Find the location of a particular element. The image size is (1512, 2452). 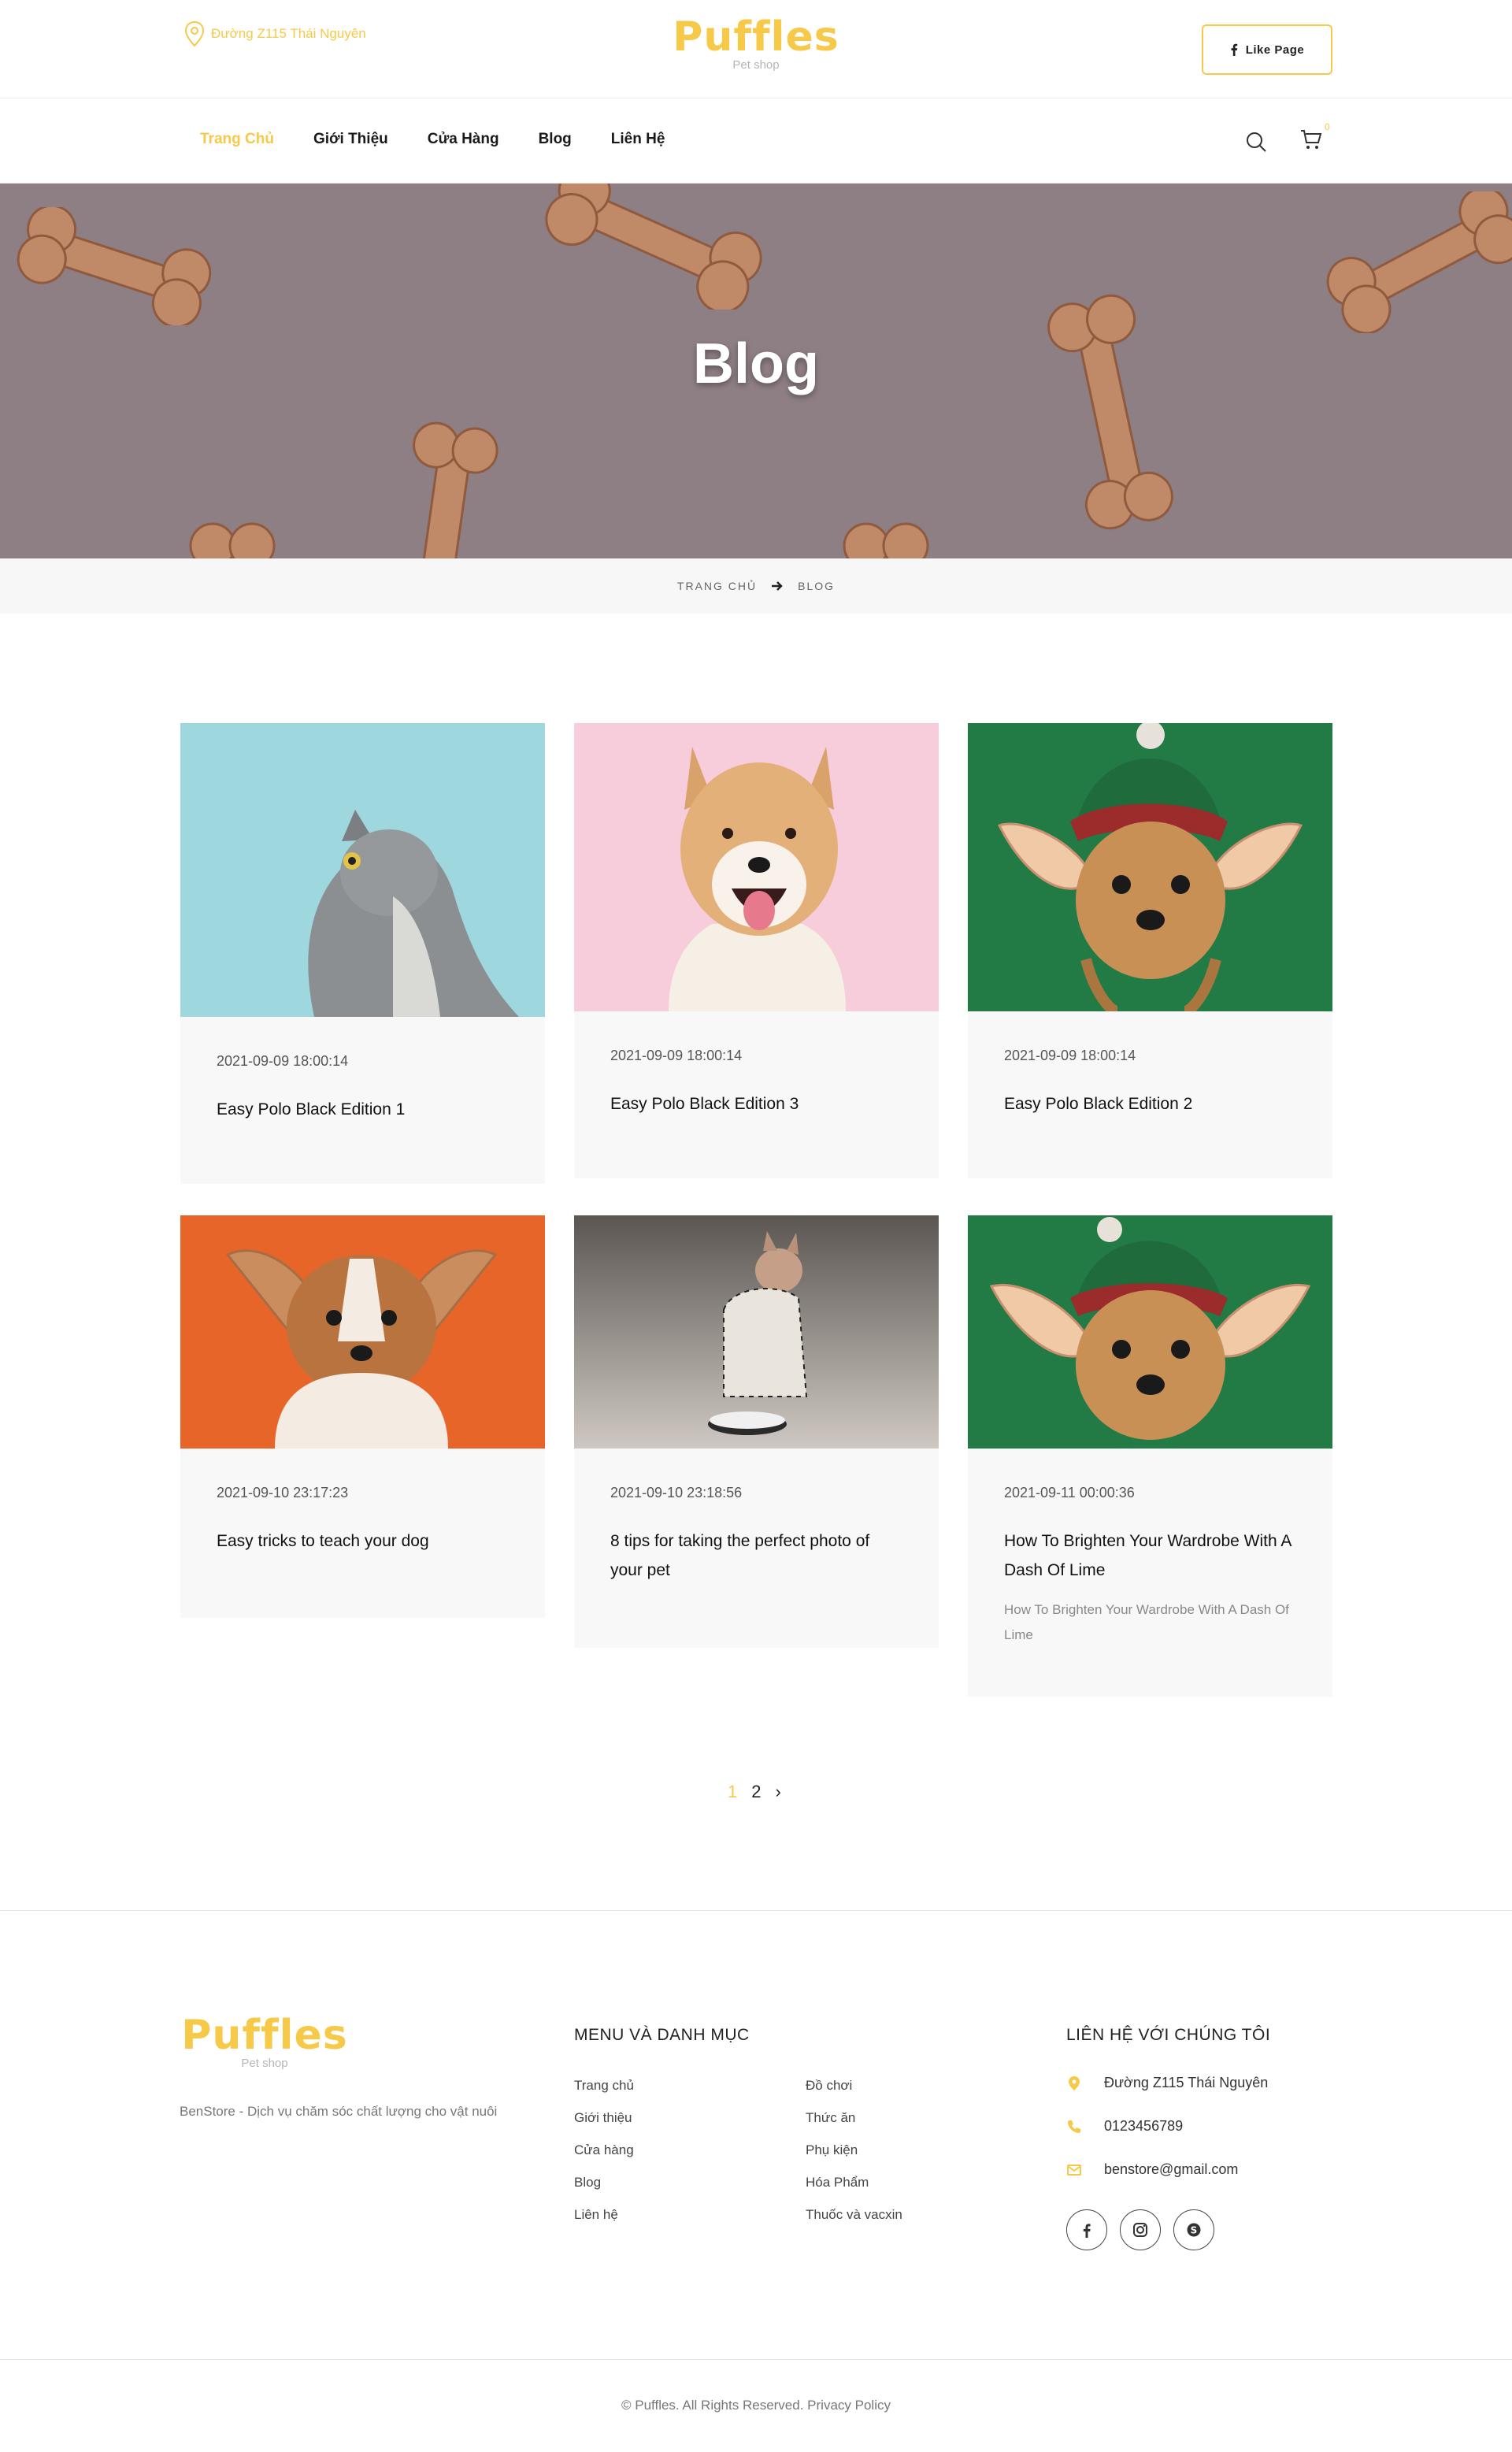

header-address-text: Đường Z115 Thái Nguyên is located at coordinates (288, 33).